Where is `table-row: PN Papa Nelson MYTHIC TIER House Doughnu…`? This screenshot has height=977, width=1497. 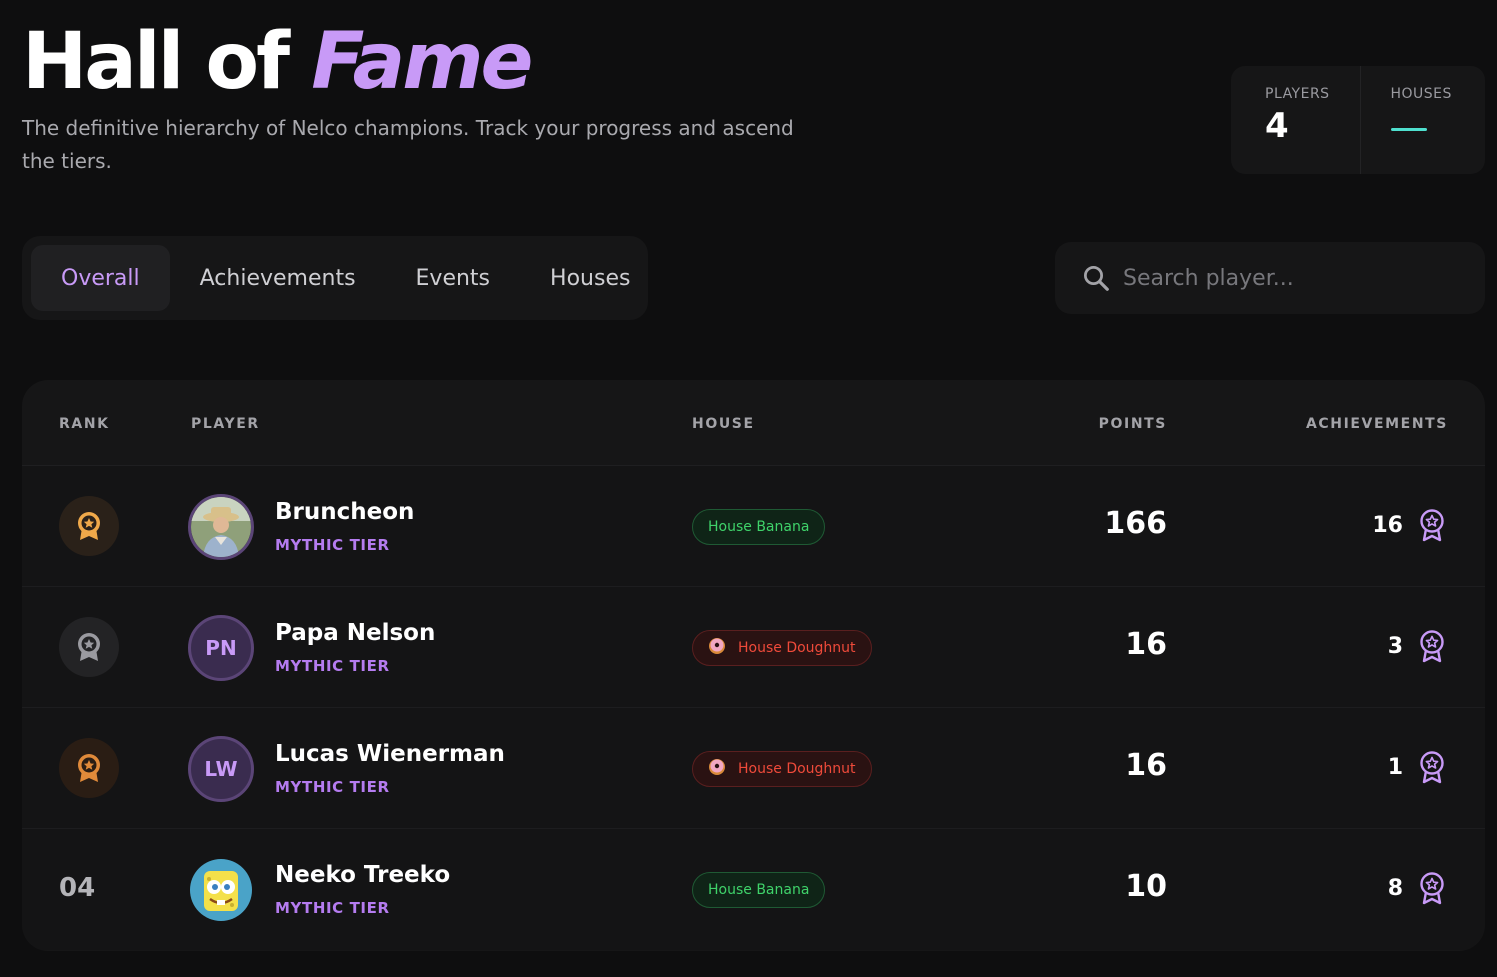
table-row: PN Papa Nelson MYTHIC TIER House Doughnu… is located at coordinates (753, 647).